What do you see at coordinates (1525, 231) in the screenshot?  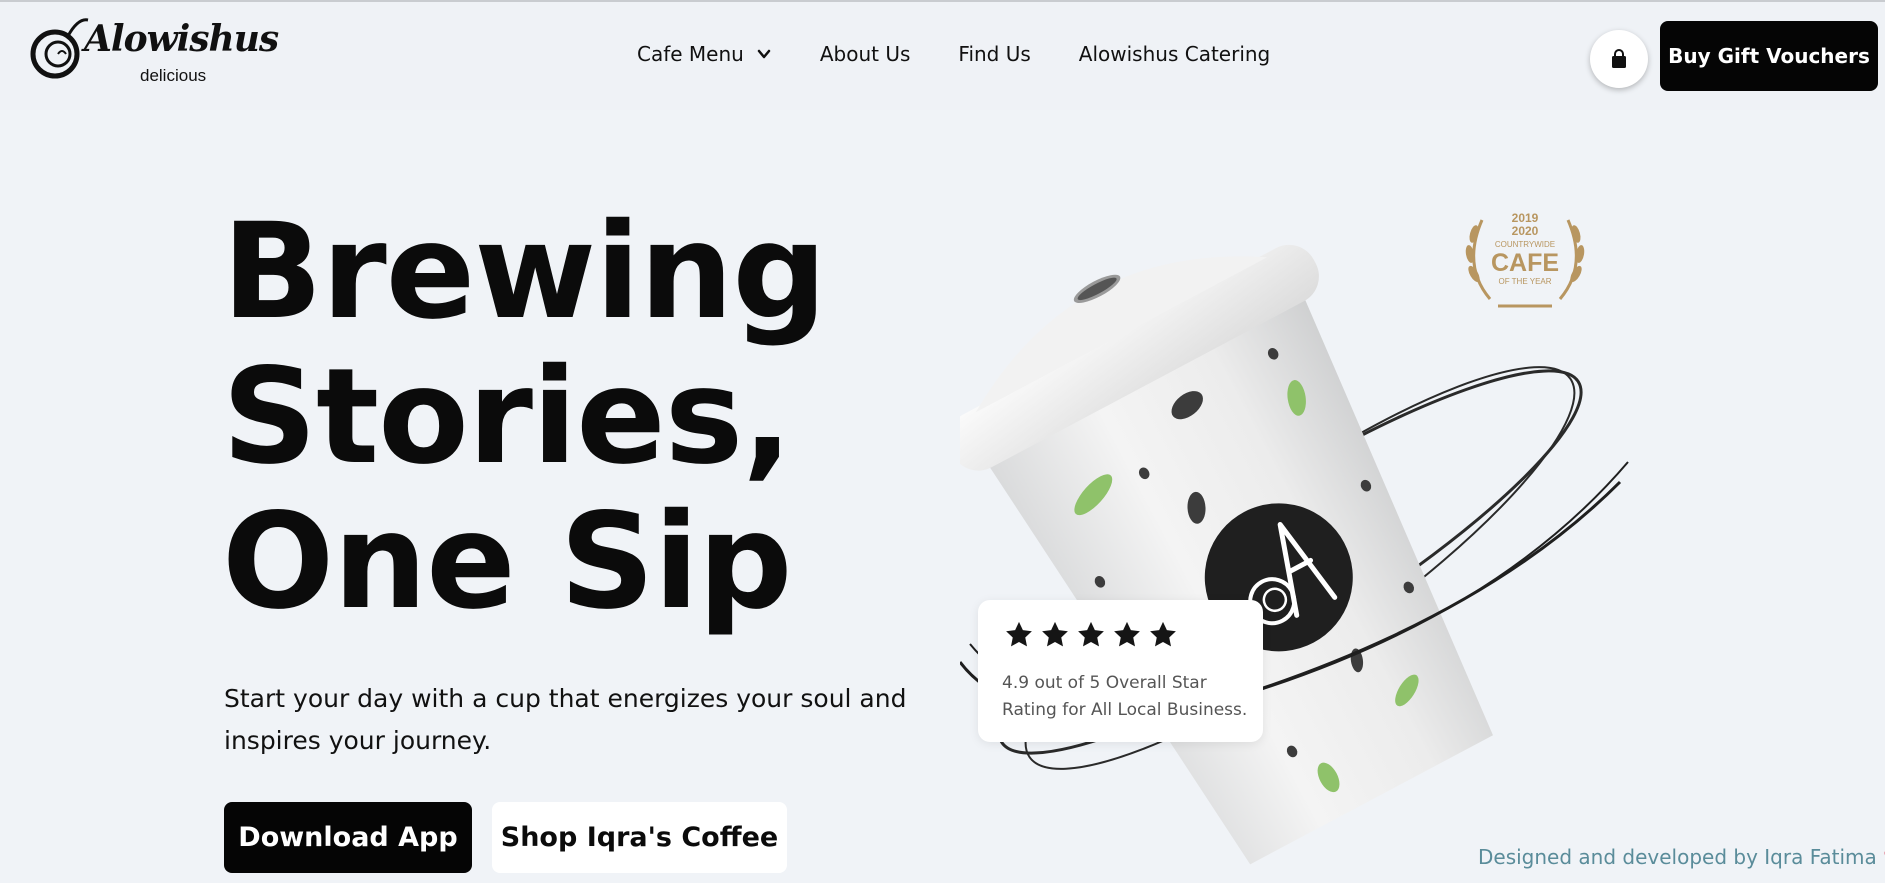 I see `award-year-2020: 2020` at bounding box center [1525, 231].